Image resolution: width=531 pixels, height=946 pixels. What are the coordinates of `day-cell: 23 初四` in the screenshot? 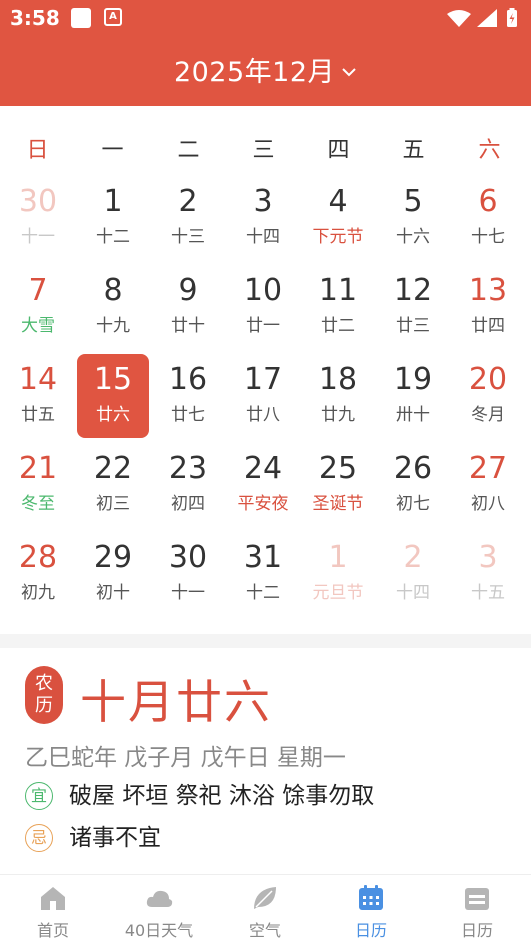 It's located at (188, 485).